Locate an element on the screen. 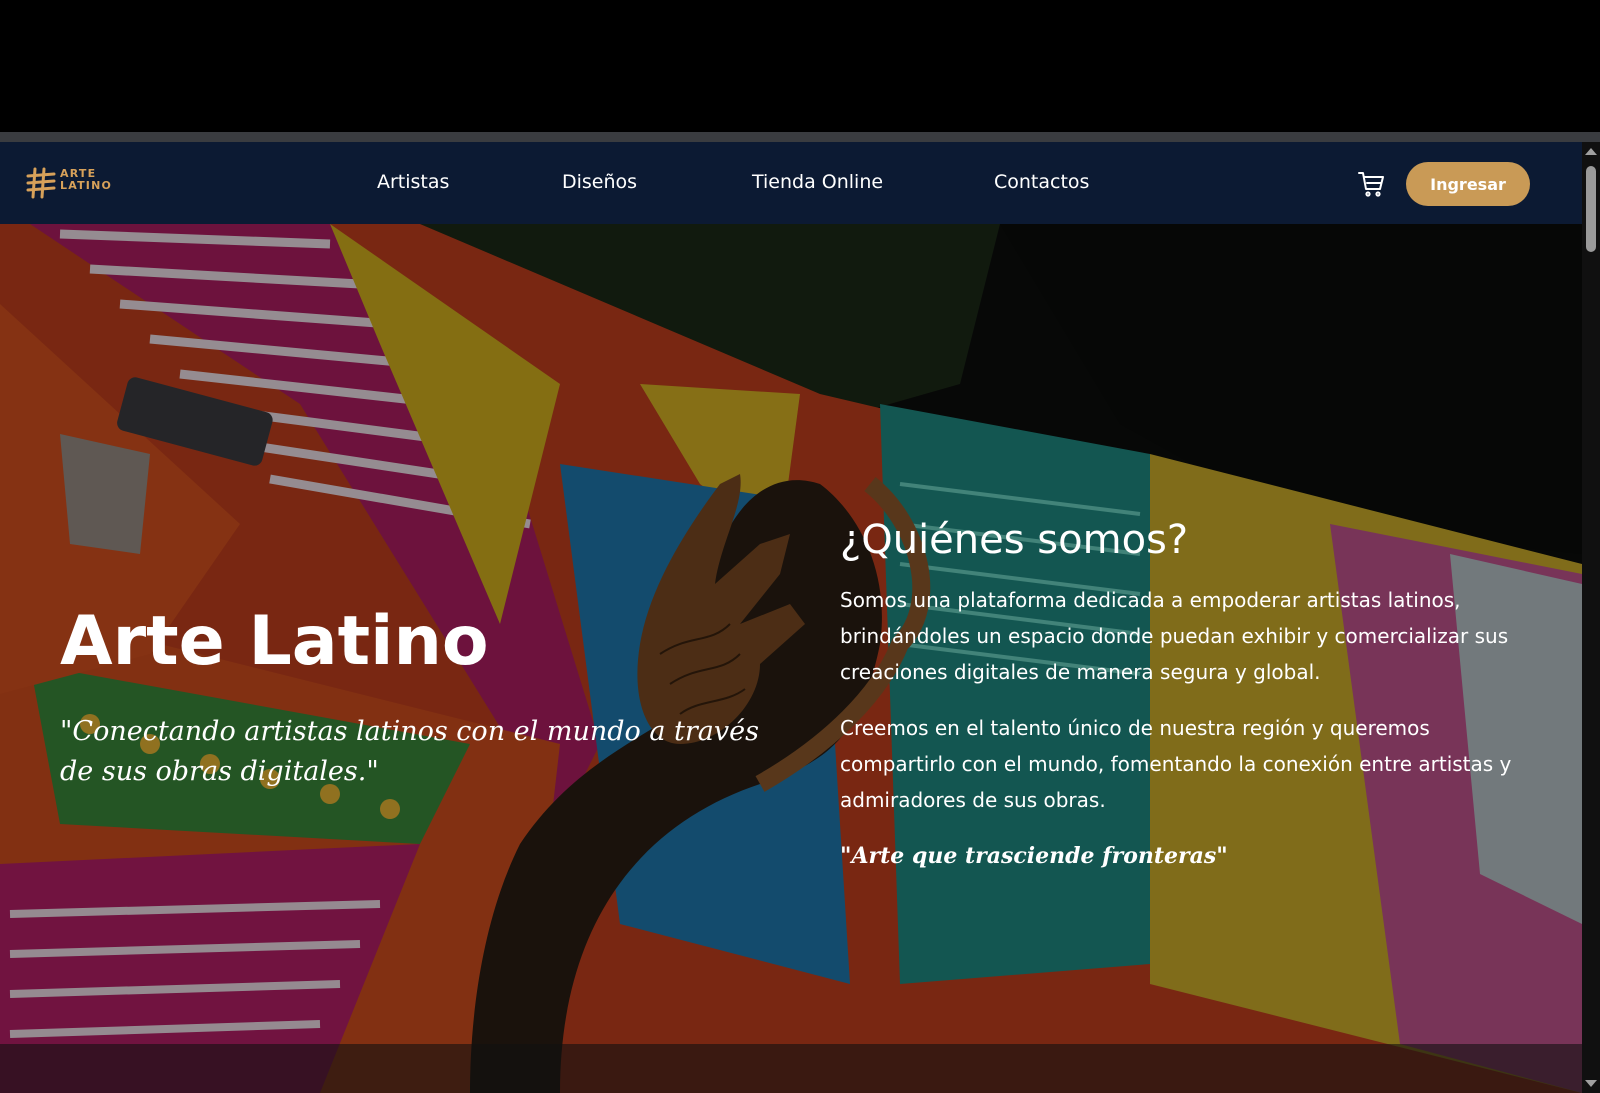 The width and height of the screenshot is (1600, 1093). about-motto: "Arte que trasciende fronteras" is located at coordinates (1034, 856).